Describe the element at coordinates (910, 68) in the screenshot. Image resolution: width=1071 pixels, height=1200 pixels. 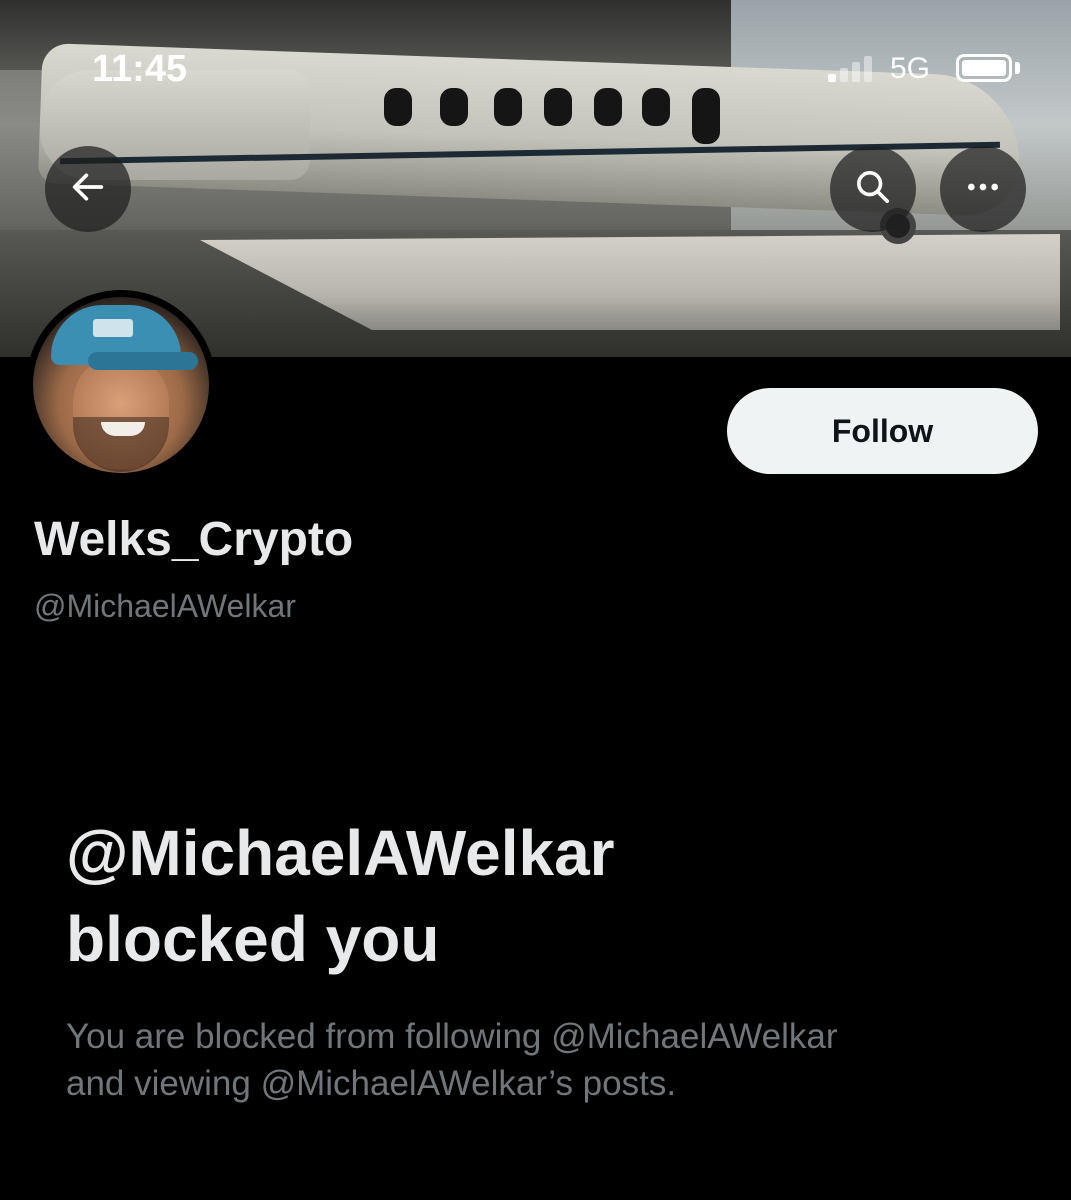
I see `network-type: 5G` at that location.